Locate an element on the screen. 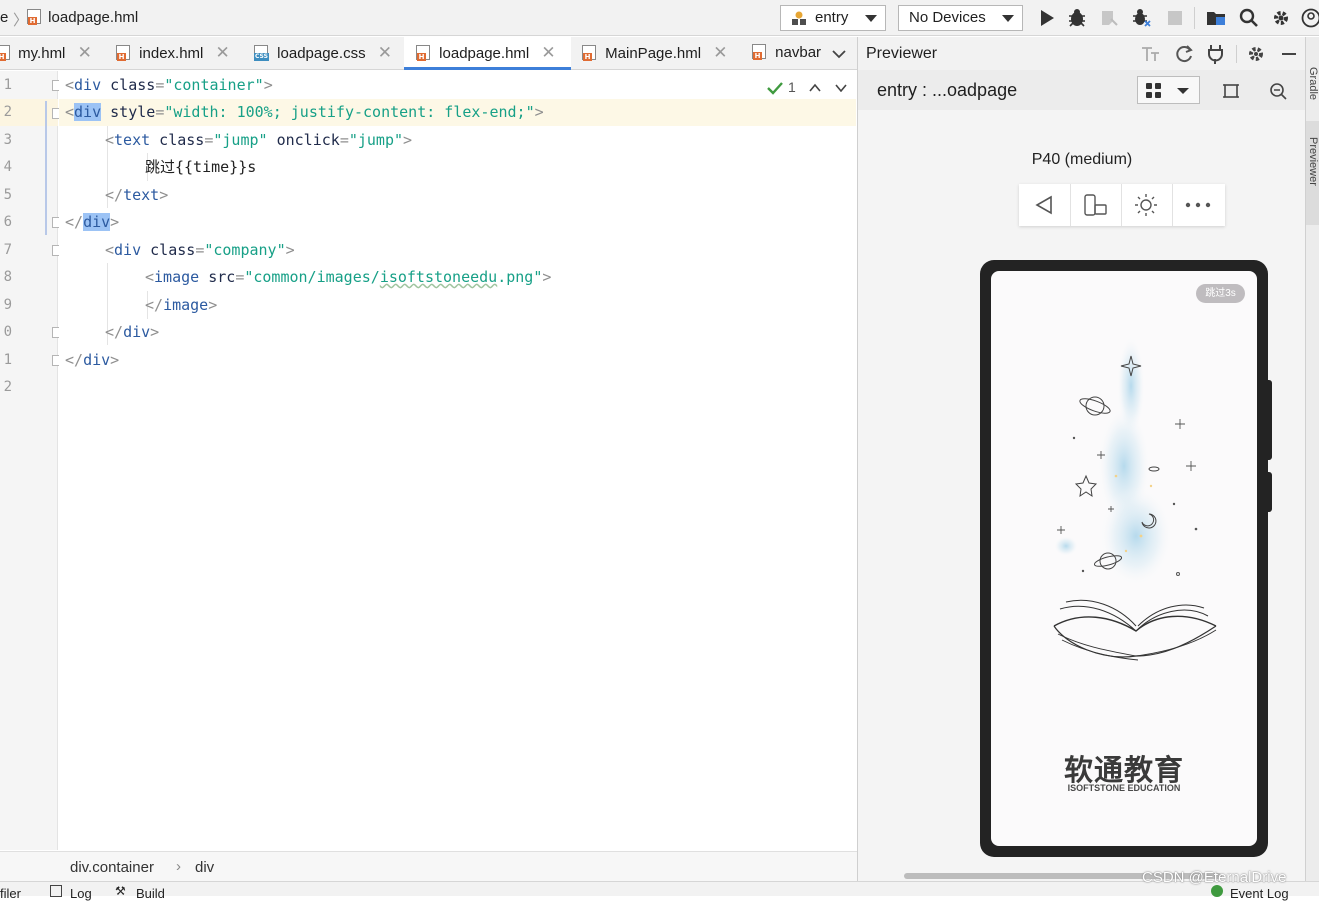  tab-label: loadpage.hml is located at coordinates (484, 53).